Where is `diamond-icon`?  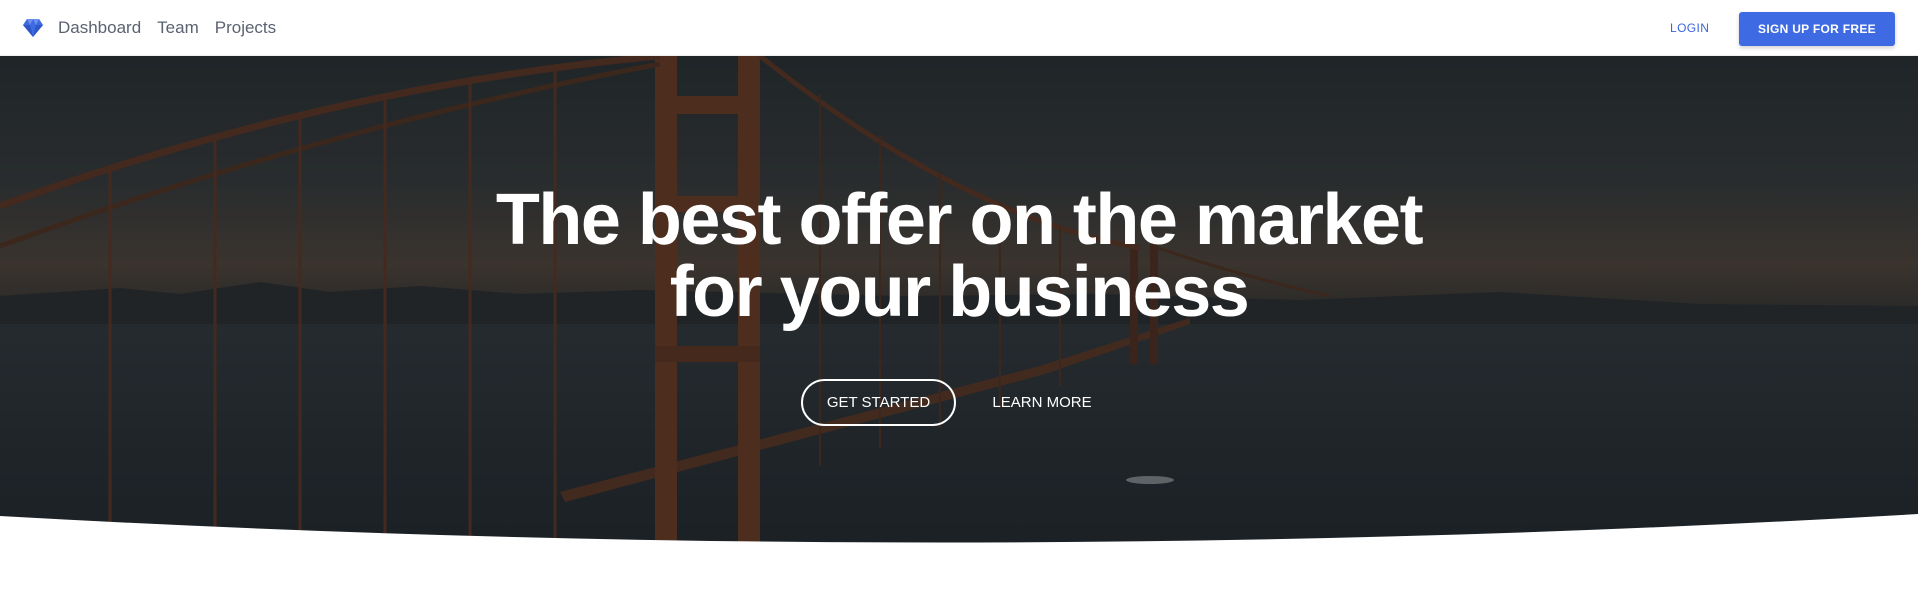 diamond-icon is located at coordinates (33, 28).